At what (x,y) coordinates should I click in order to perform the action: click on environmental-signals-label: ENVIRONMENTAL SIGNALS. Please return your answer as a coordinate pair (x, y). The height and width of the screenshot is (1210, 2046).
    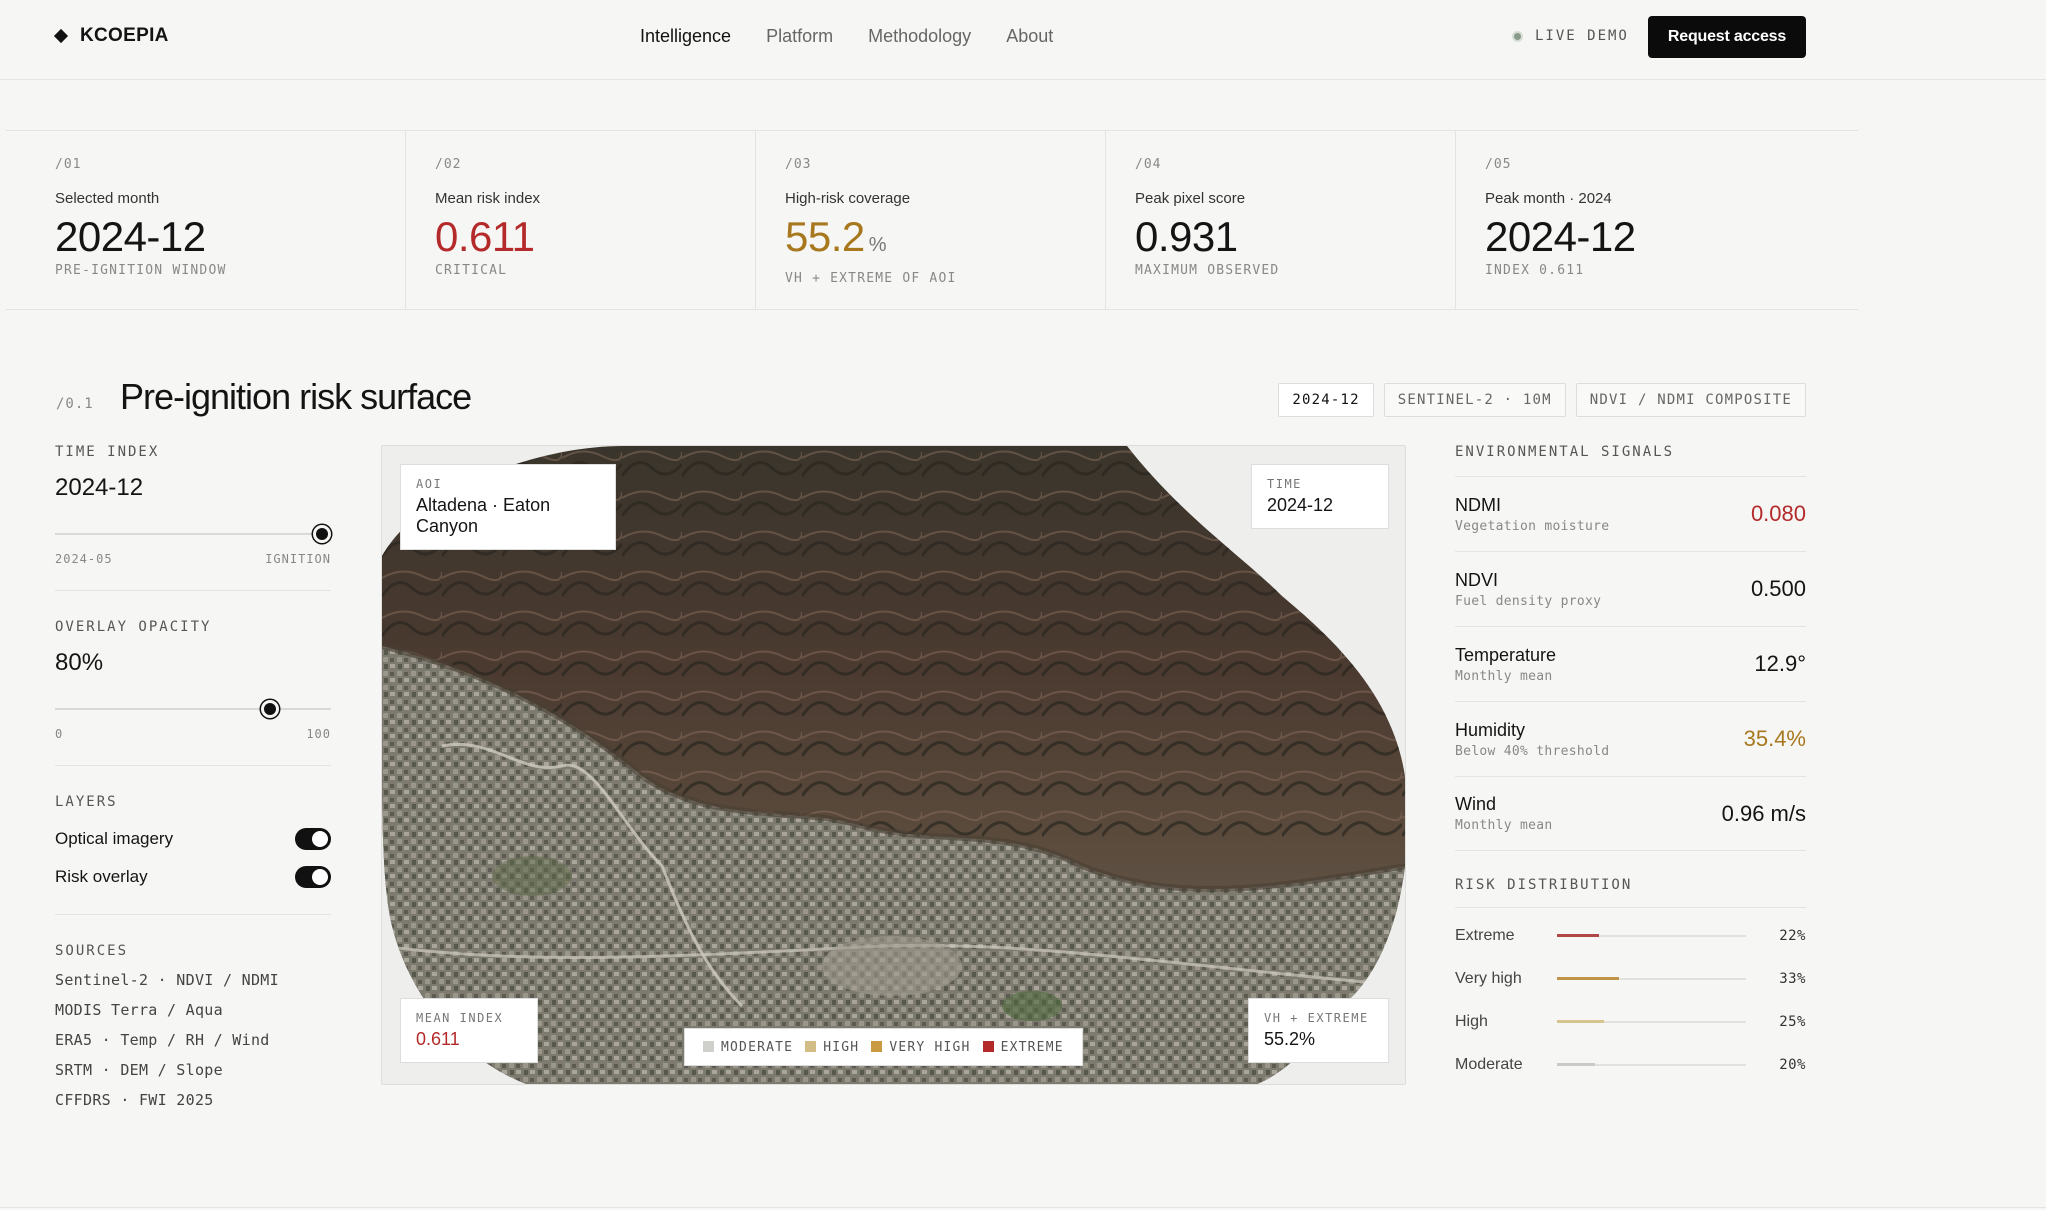
    Looking at the image, I should click on (1565, 452).